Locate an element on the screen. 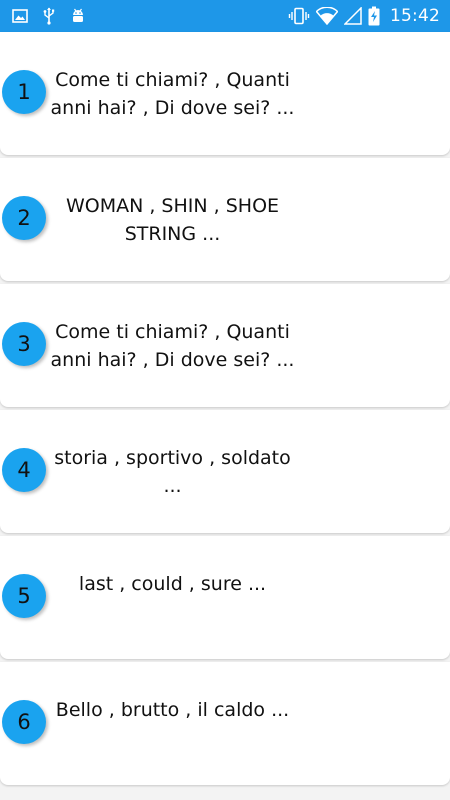 The image size is (450, 800). lesson-number-badge: 4 is located at coordinates (24, 470).